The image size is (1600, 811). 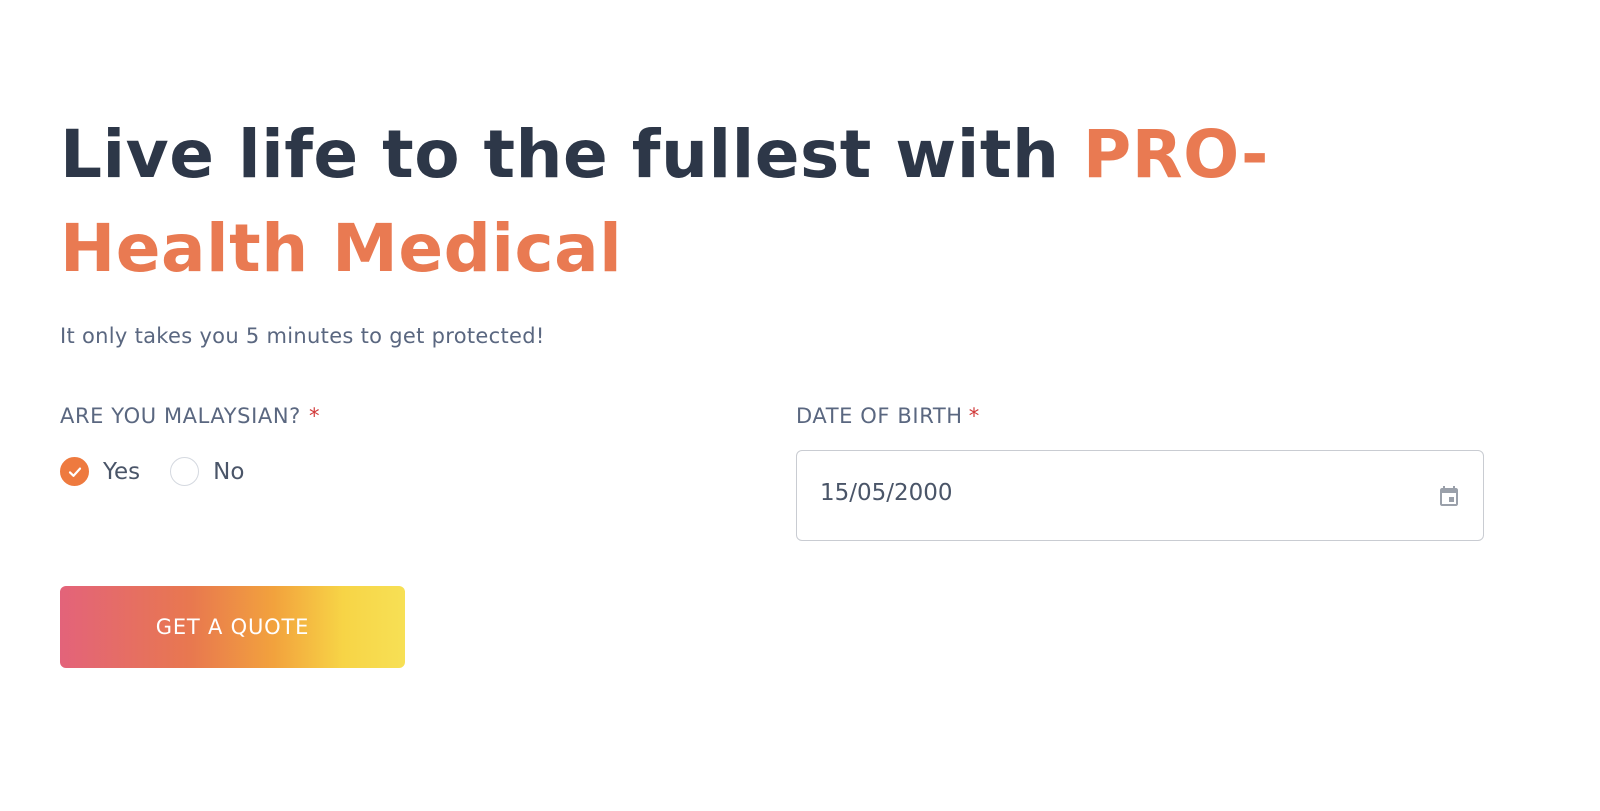 What do you see at coordinates (185, 471) in the screenshot?
I see `radio-no` at bounding box center [185, 471].